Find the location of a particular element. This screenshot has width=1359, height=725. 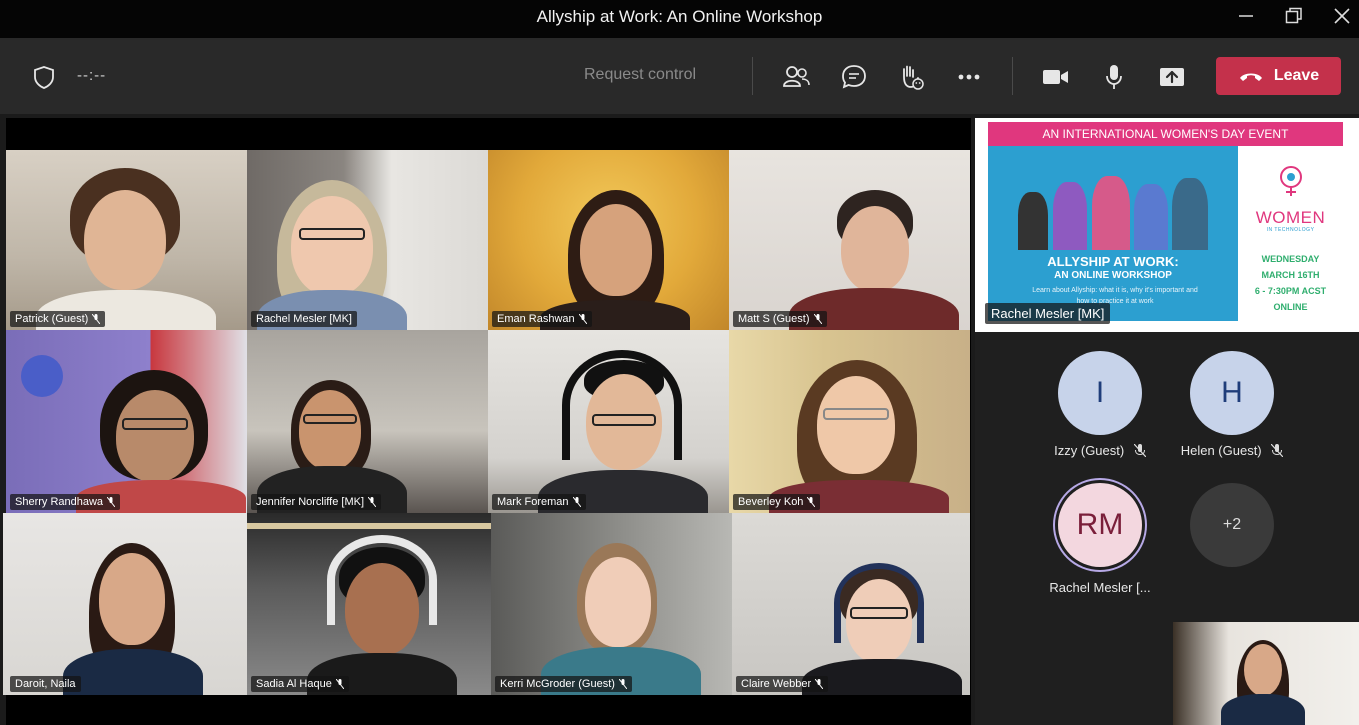

audio-participant: I Izzy (Guest) is located at coordinates (1100, 404).